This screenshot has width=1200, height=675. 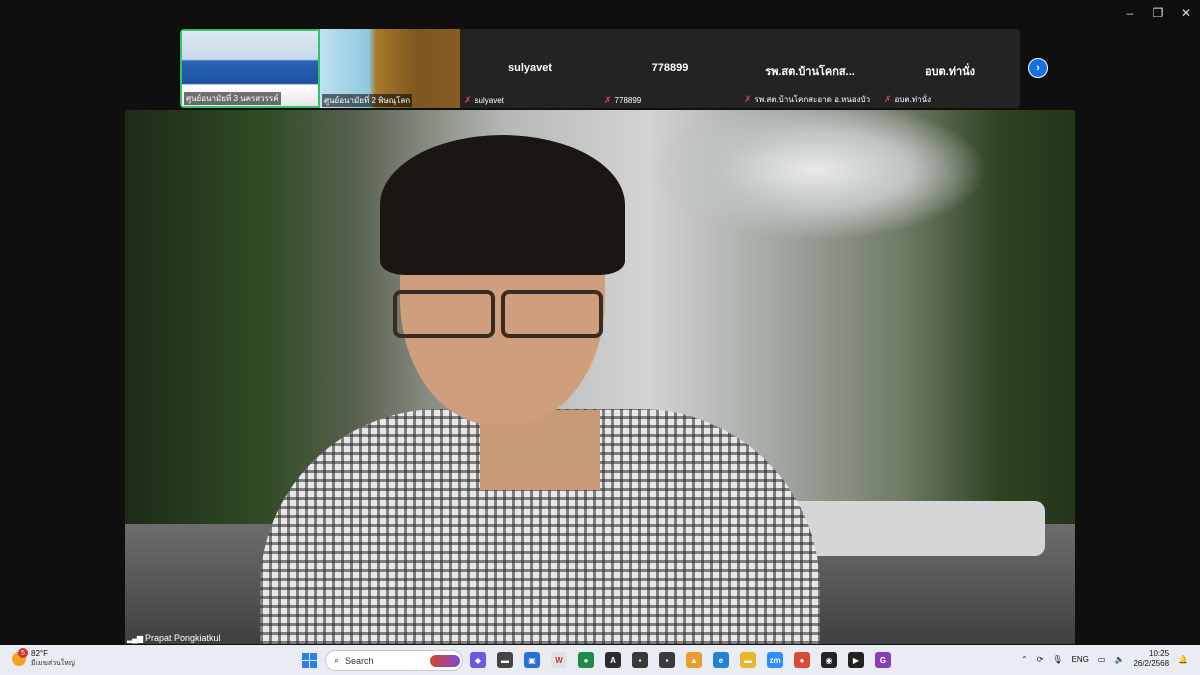 I want to click on app-dark-icon: ◉, so click(x=829, y=660).